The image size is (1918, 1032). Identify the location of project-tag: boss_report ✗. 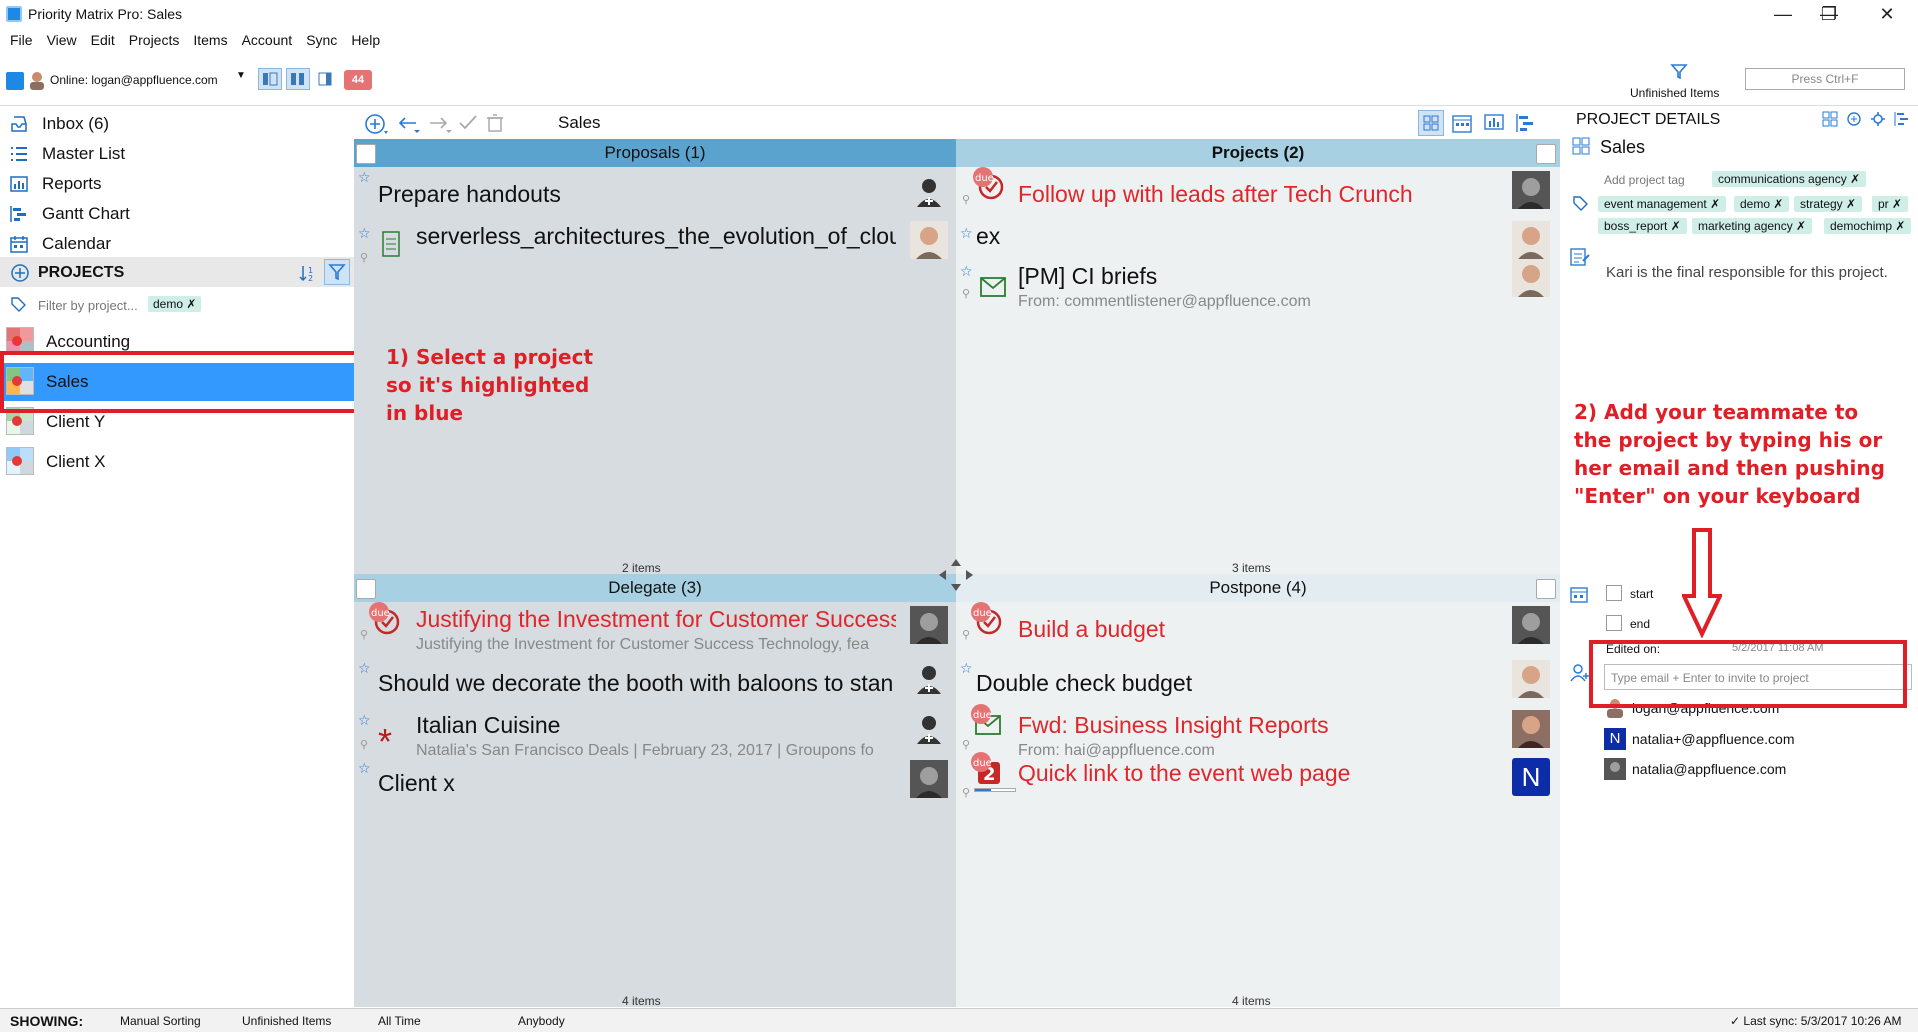
(1642, 226).